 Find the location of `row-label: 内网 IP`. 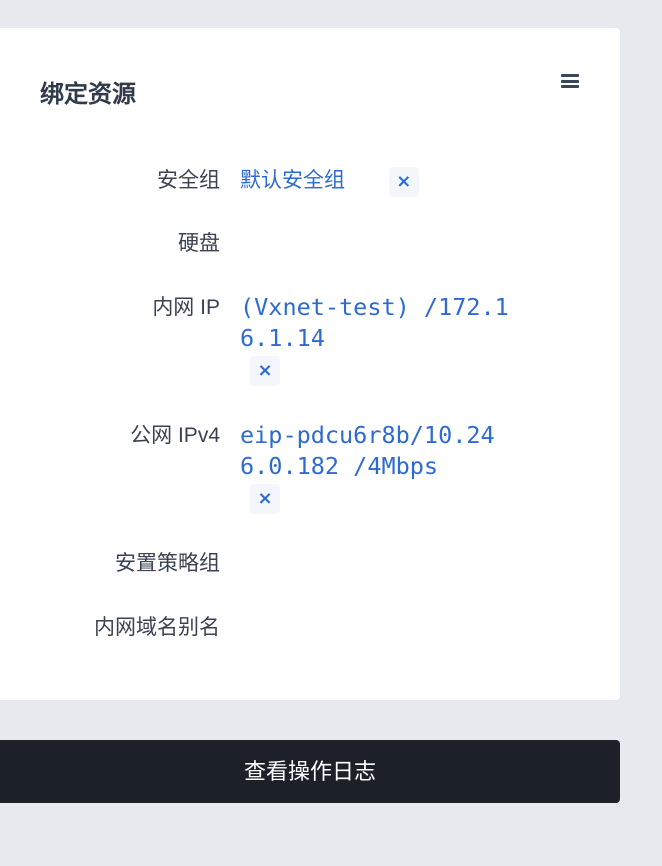

row-label: 内网 IP is located at coordinates (186, 307).